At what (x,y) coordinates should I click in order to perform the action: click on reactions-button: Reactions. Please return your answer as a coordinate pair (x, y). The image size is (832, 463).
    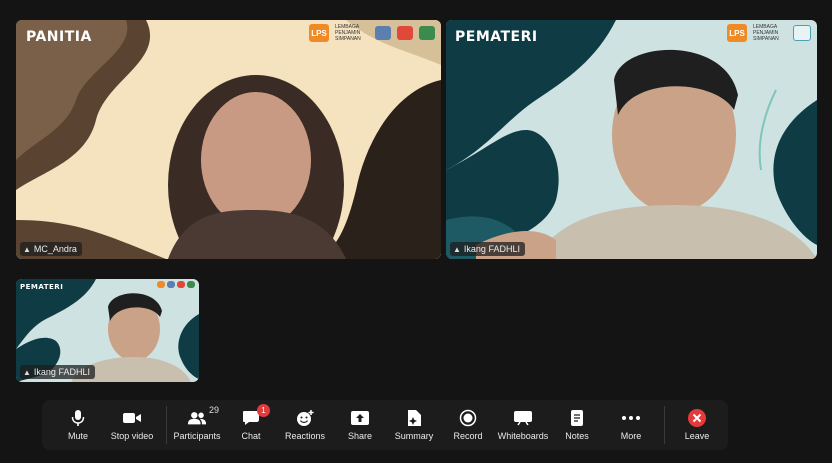
    Looking at the image, I should click on (305, 425).